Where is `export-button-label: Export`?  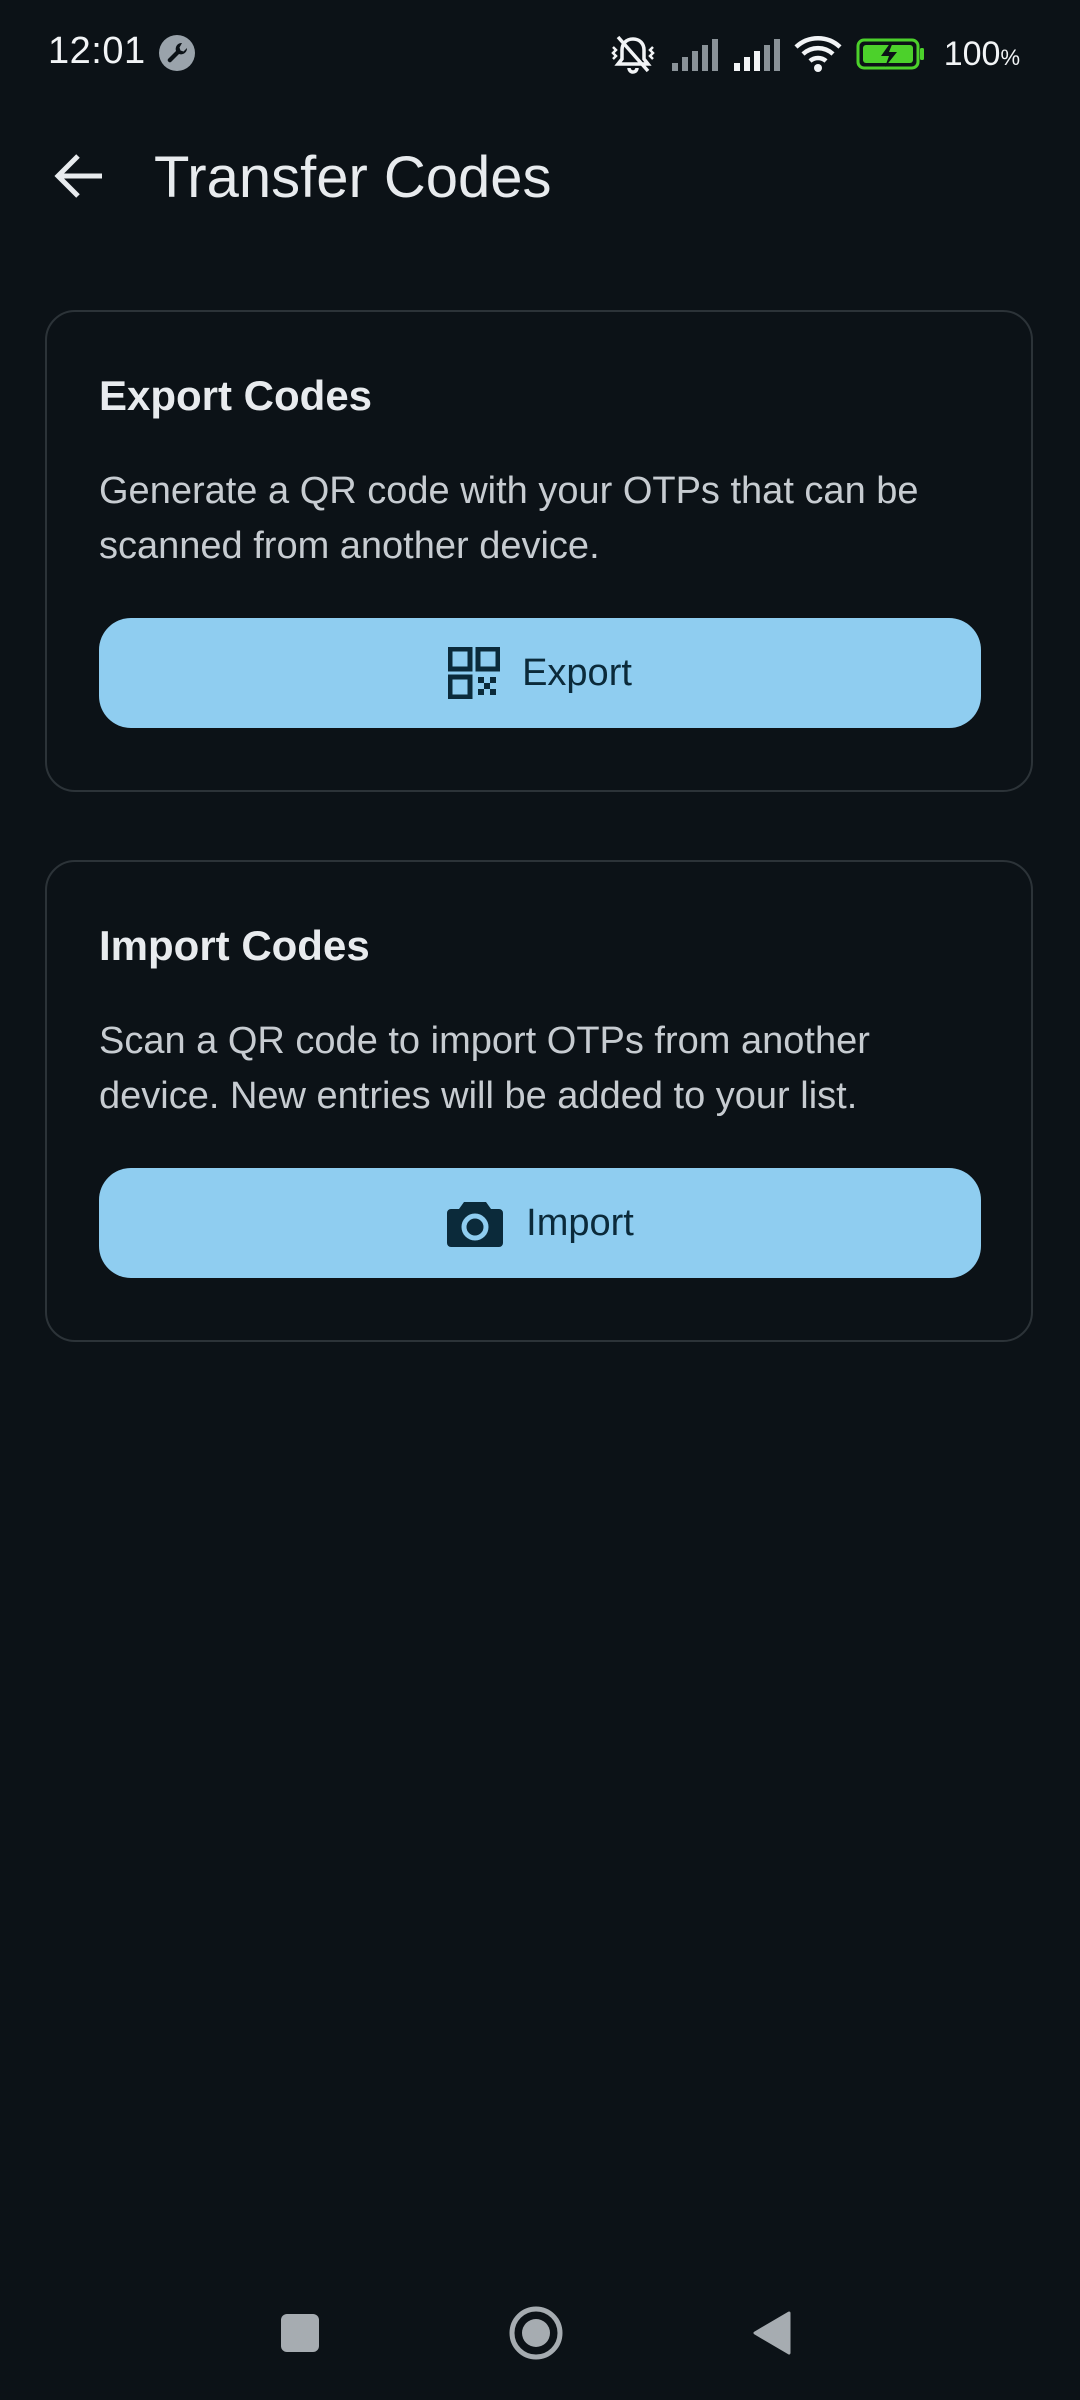
export-button-label: Export is located at coordinates (577, 672).